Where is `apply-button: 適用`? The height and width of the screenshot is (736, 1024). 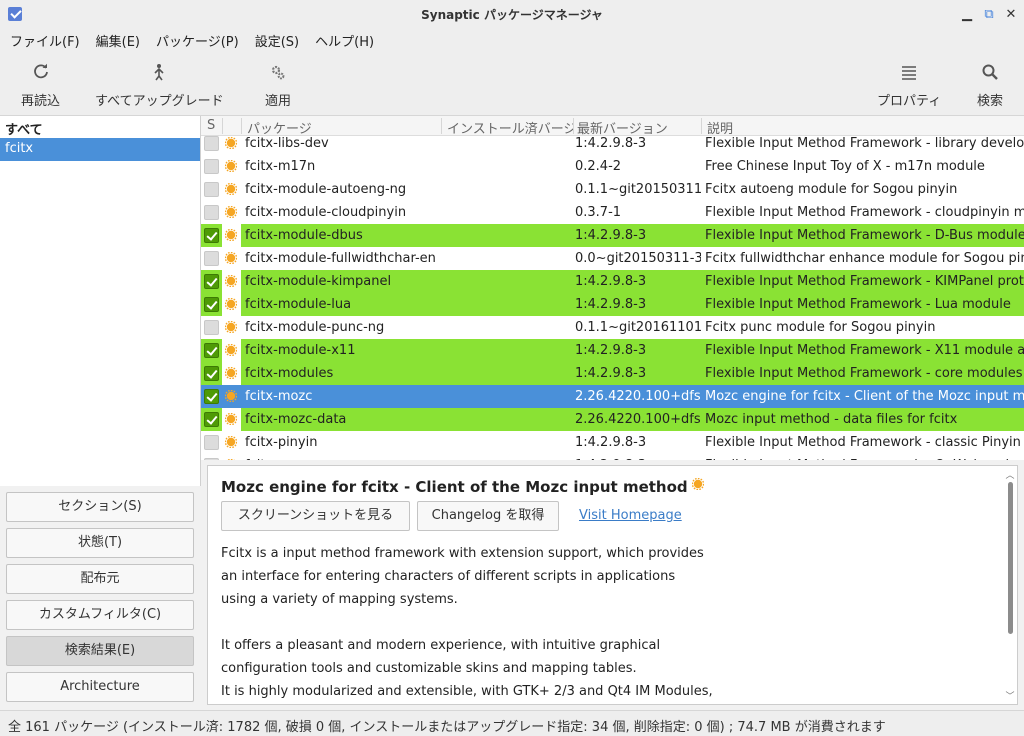 apply-button: 適用 is located at coordinates (278, 84).